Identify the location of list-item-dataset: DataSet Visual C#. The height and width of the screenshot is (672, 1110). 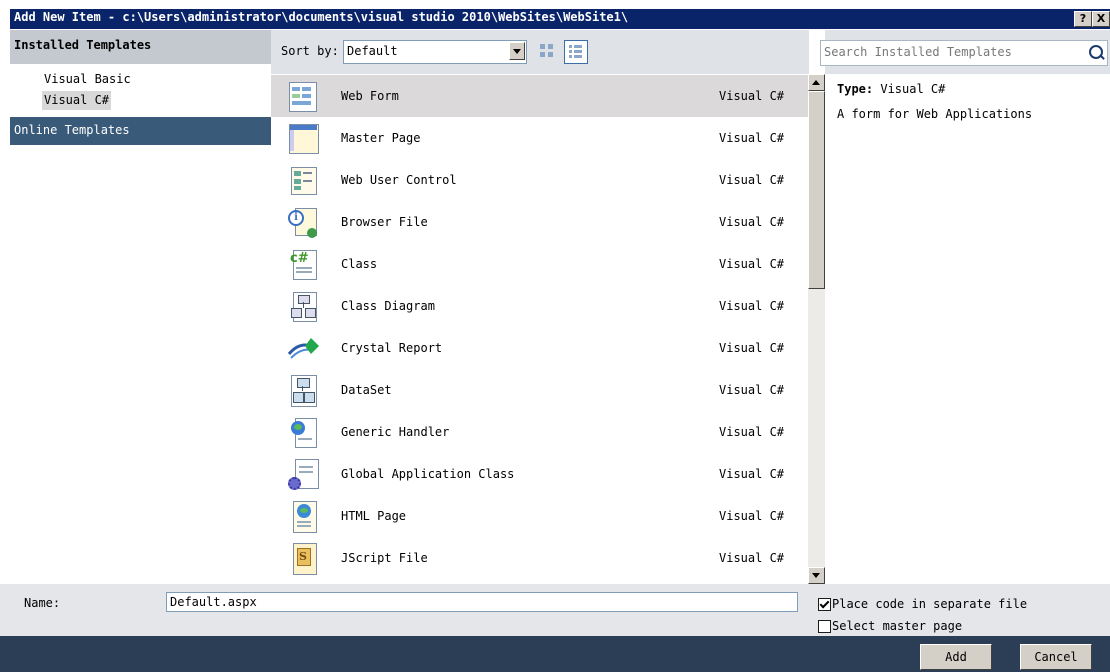
(539, 390).